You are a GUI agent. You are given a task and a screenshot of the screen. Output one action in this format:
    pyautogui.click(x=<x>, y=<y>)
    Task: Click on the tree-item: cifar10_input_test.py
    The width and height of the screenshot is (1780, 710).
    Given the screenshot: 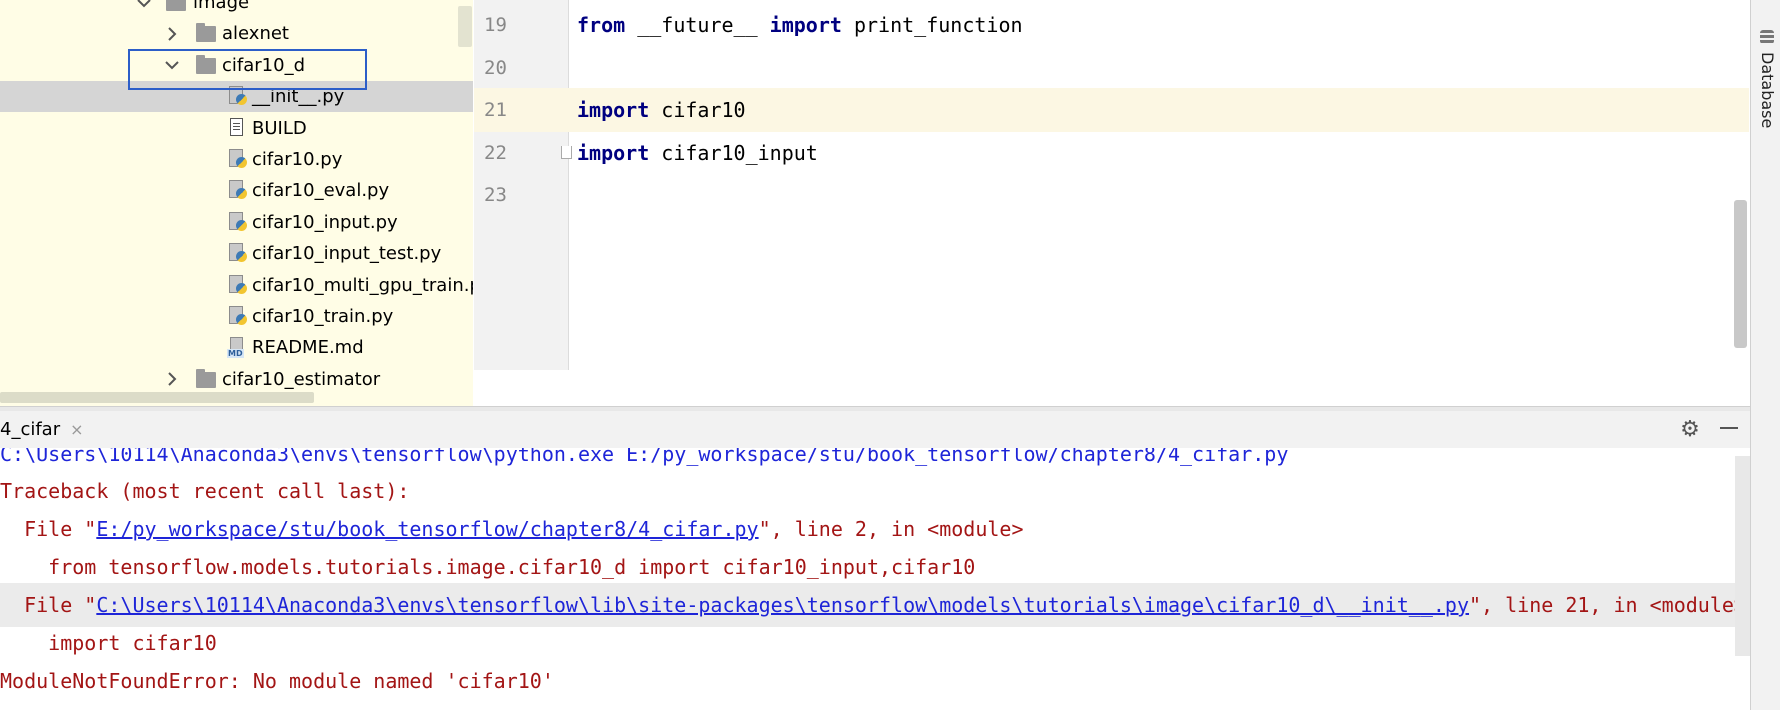 What is the action you would take?
    pyautogui.click(x=236, y=253)
    